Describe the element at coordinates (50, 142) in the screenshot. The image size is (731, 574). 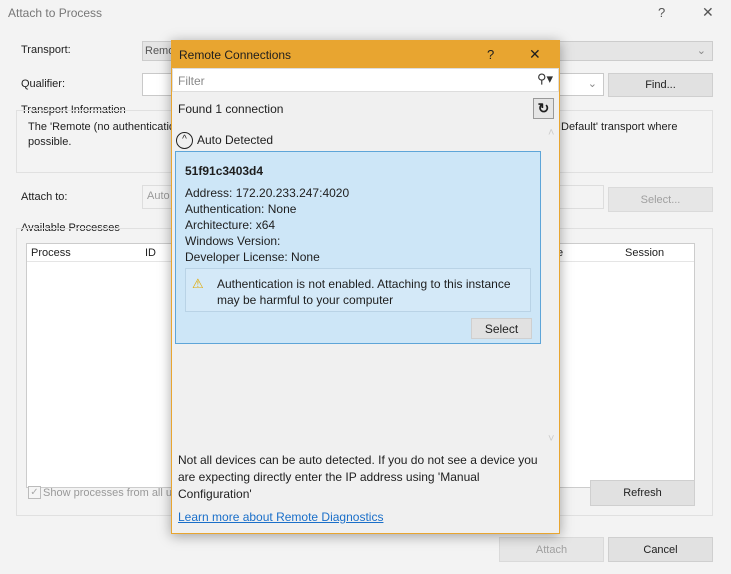
I see `transport-info-text-2: possible.` at that location.